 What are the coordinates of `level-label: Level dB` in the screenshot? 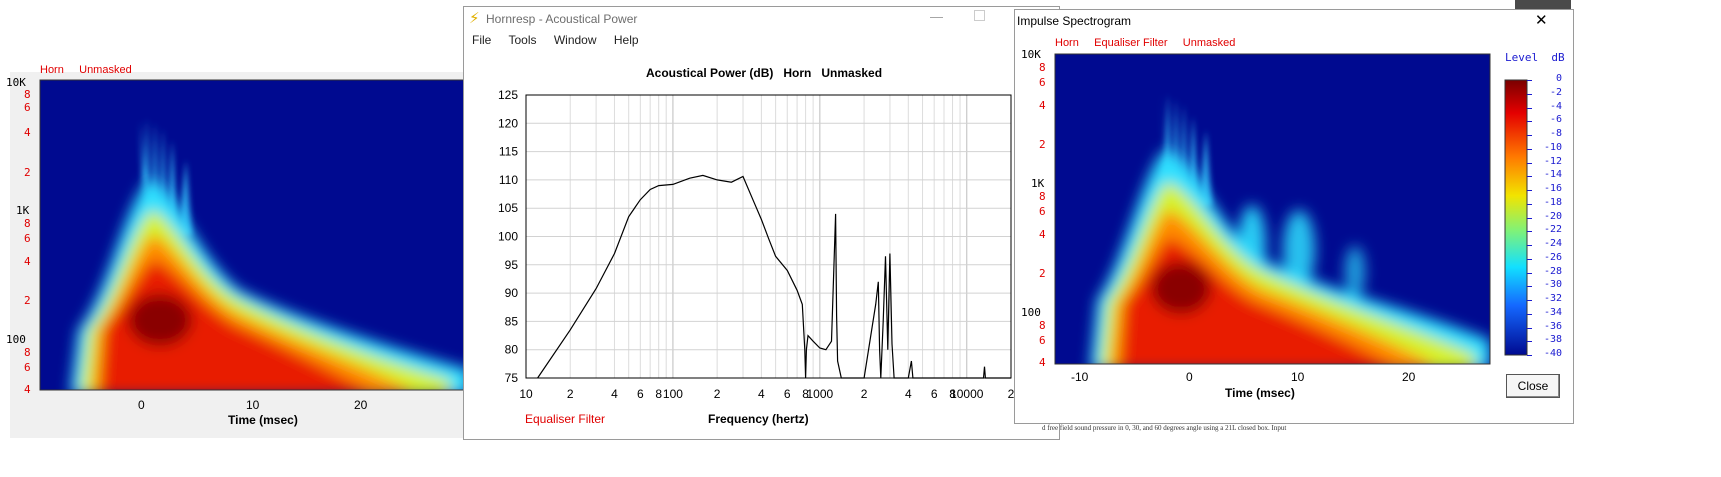 It's located at (1535, 57).